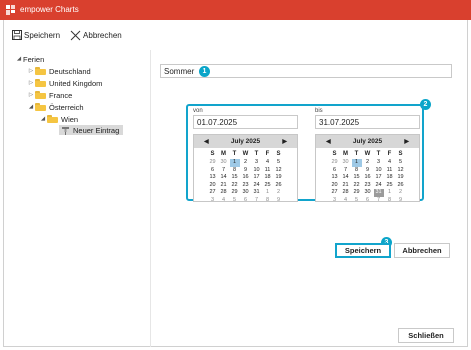 This screenshot has height=350, width=471. Describe the element at coordinates (91, 130) in the screenshot. I see `tree-item-neuer-eintrag: Neuer Eintrag` at that location.